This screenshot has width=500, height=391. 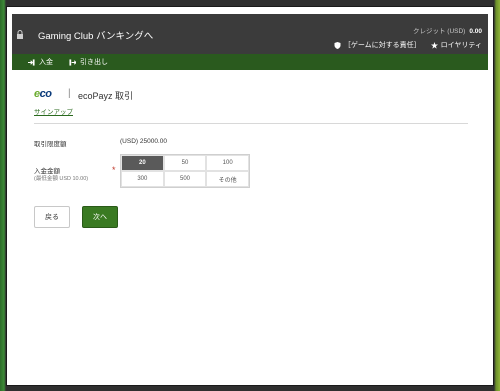 What do you see at coordinates (46, 62) in the screenshot?
I see `tab-deposit-label: 入金` at bounding box center [46, 62].